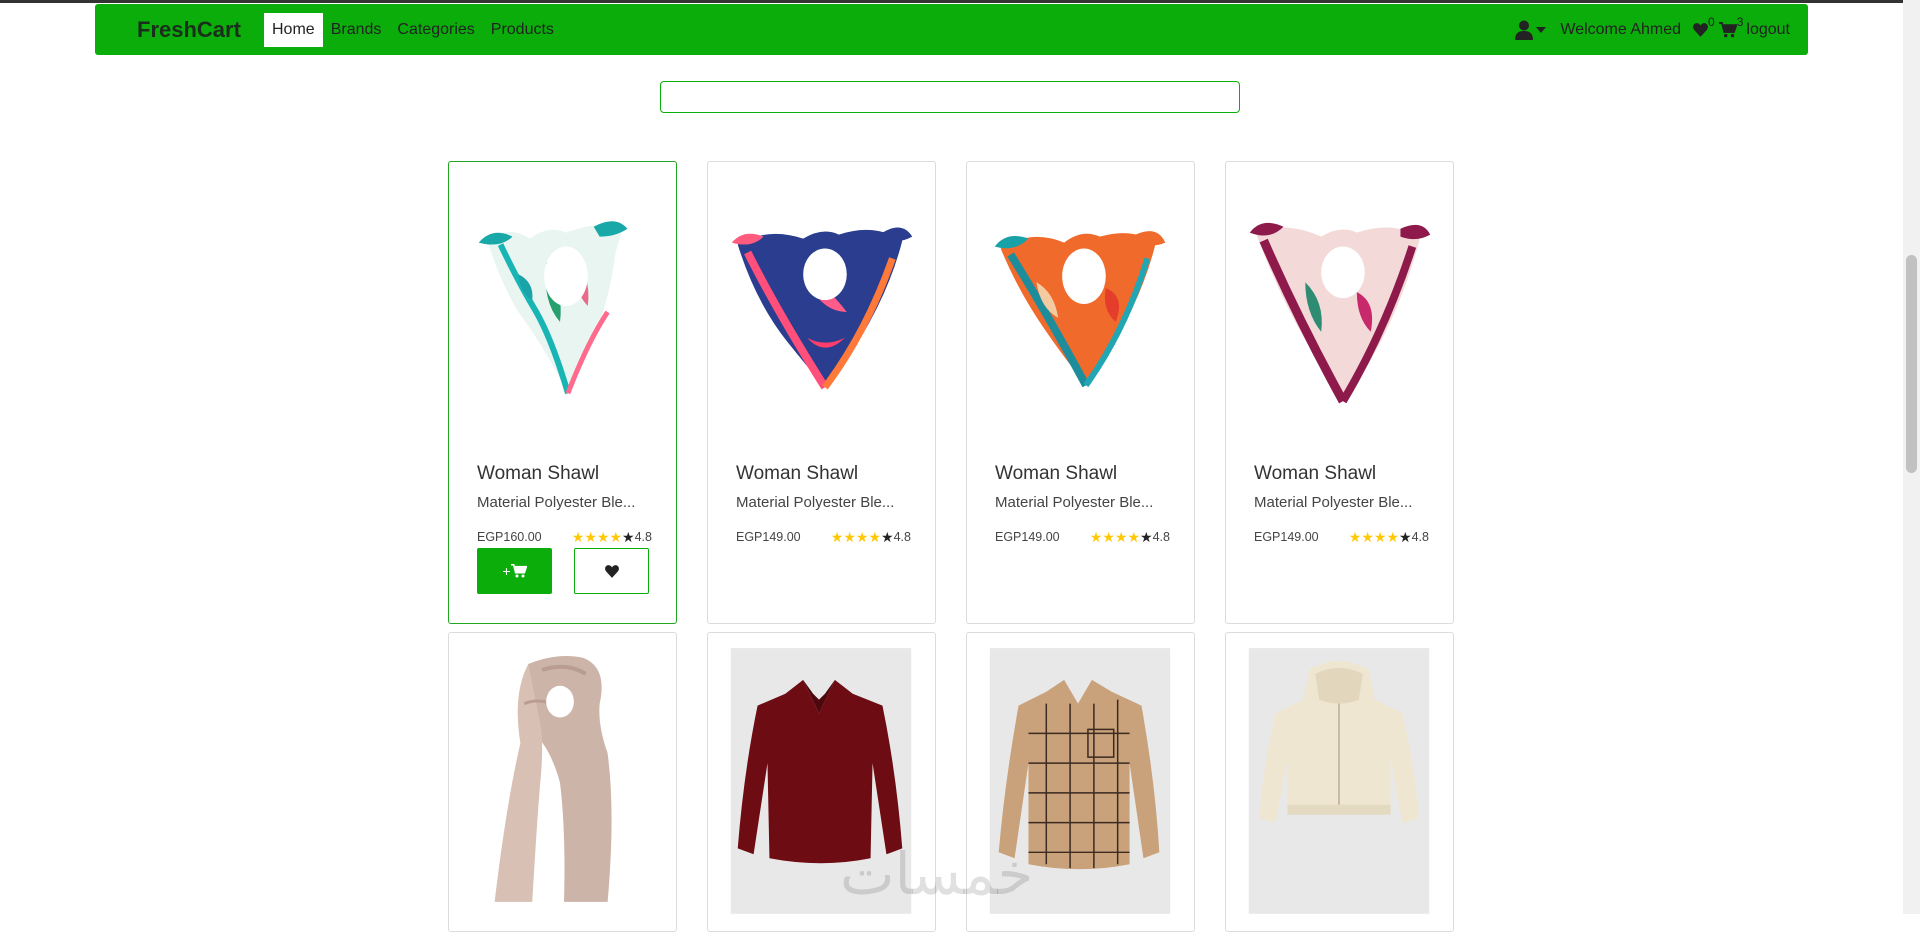 This screenshot has width=1920, height=932. I want to click on welcome-text: Welcome Ahmed, so click(1621, 29).